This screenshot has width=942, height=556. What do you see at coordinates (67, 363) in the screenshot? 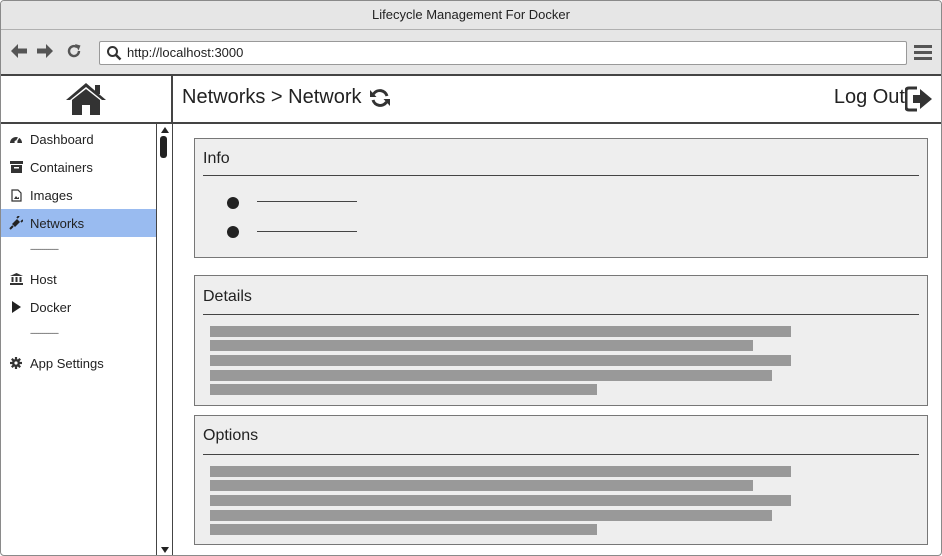
I see `sidebar-item-label: App Settings` at bounding box center [67, 363].